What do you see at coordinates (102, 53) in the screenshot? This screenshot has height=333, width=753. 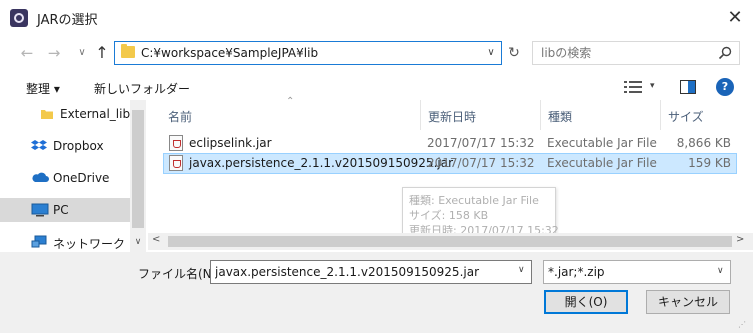 I see `up-folder-button: ↑` at bounding box center [102, 53].